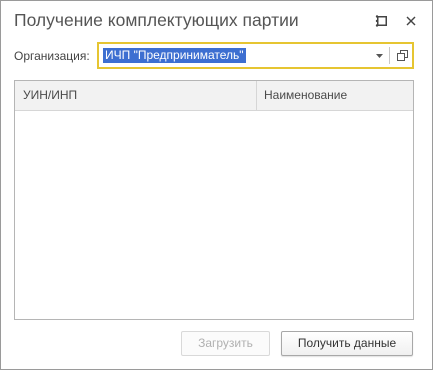  What do you see at coordinates (174, 55) in the screenshot?
I see `organization-value: ИЧП "Предприниматель"` at bounding box center [174, 55].